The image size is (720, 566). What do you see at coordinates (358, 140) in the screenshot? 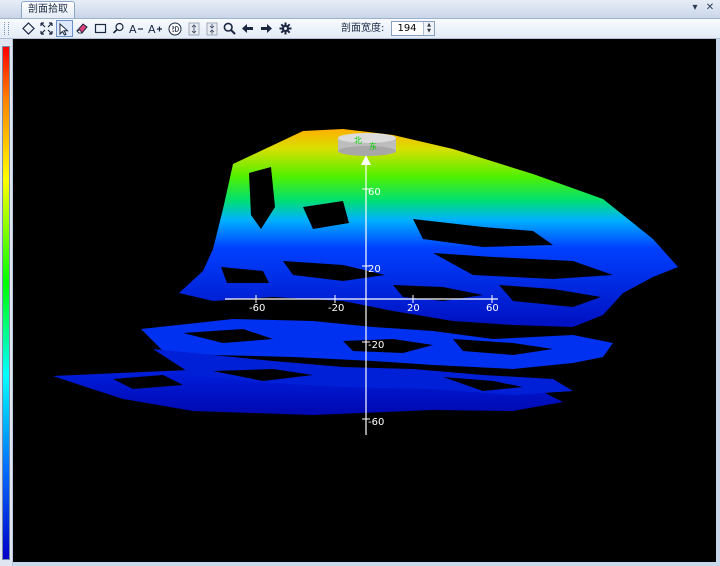
I see `compass-north-label: 北` at bounding box center [358, 140].